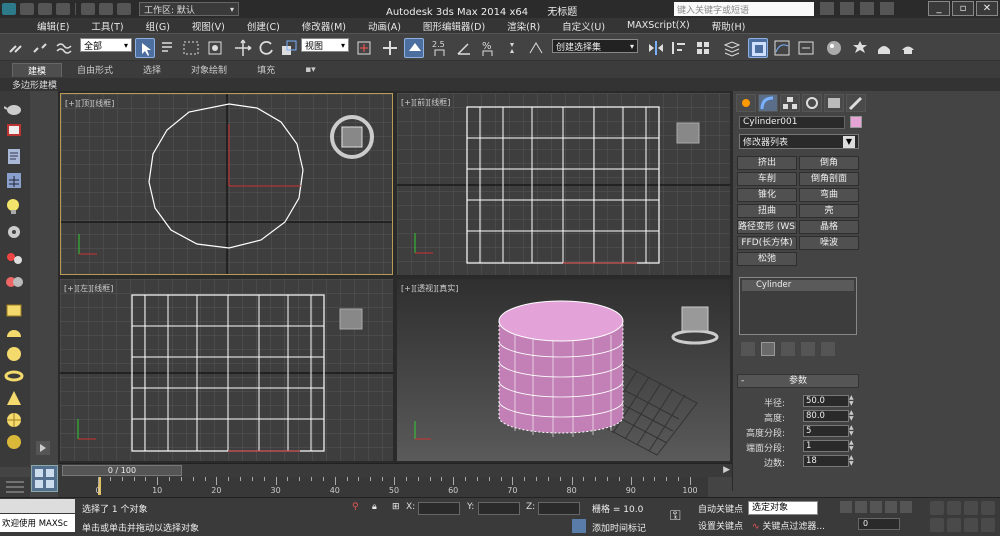 Image resolution: width=1000 pixels, height=536 pixels. What do you see at coordinates (971, 508) in the screenshot?
I see `zoom-extents-icon` at bounding box center [971, 508].